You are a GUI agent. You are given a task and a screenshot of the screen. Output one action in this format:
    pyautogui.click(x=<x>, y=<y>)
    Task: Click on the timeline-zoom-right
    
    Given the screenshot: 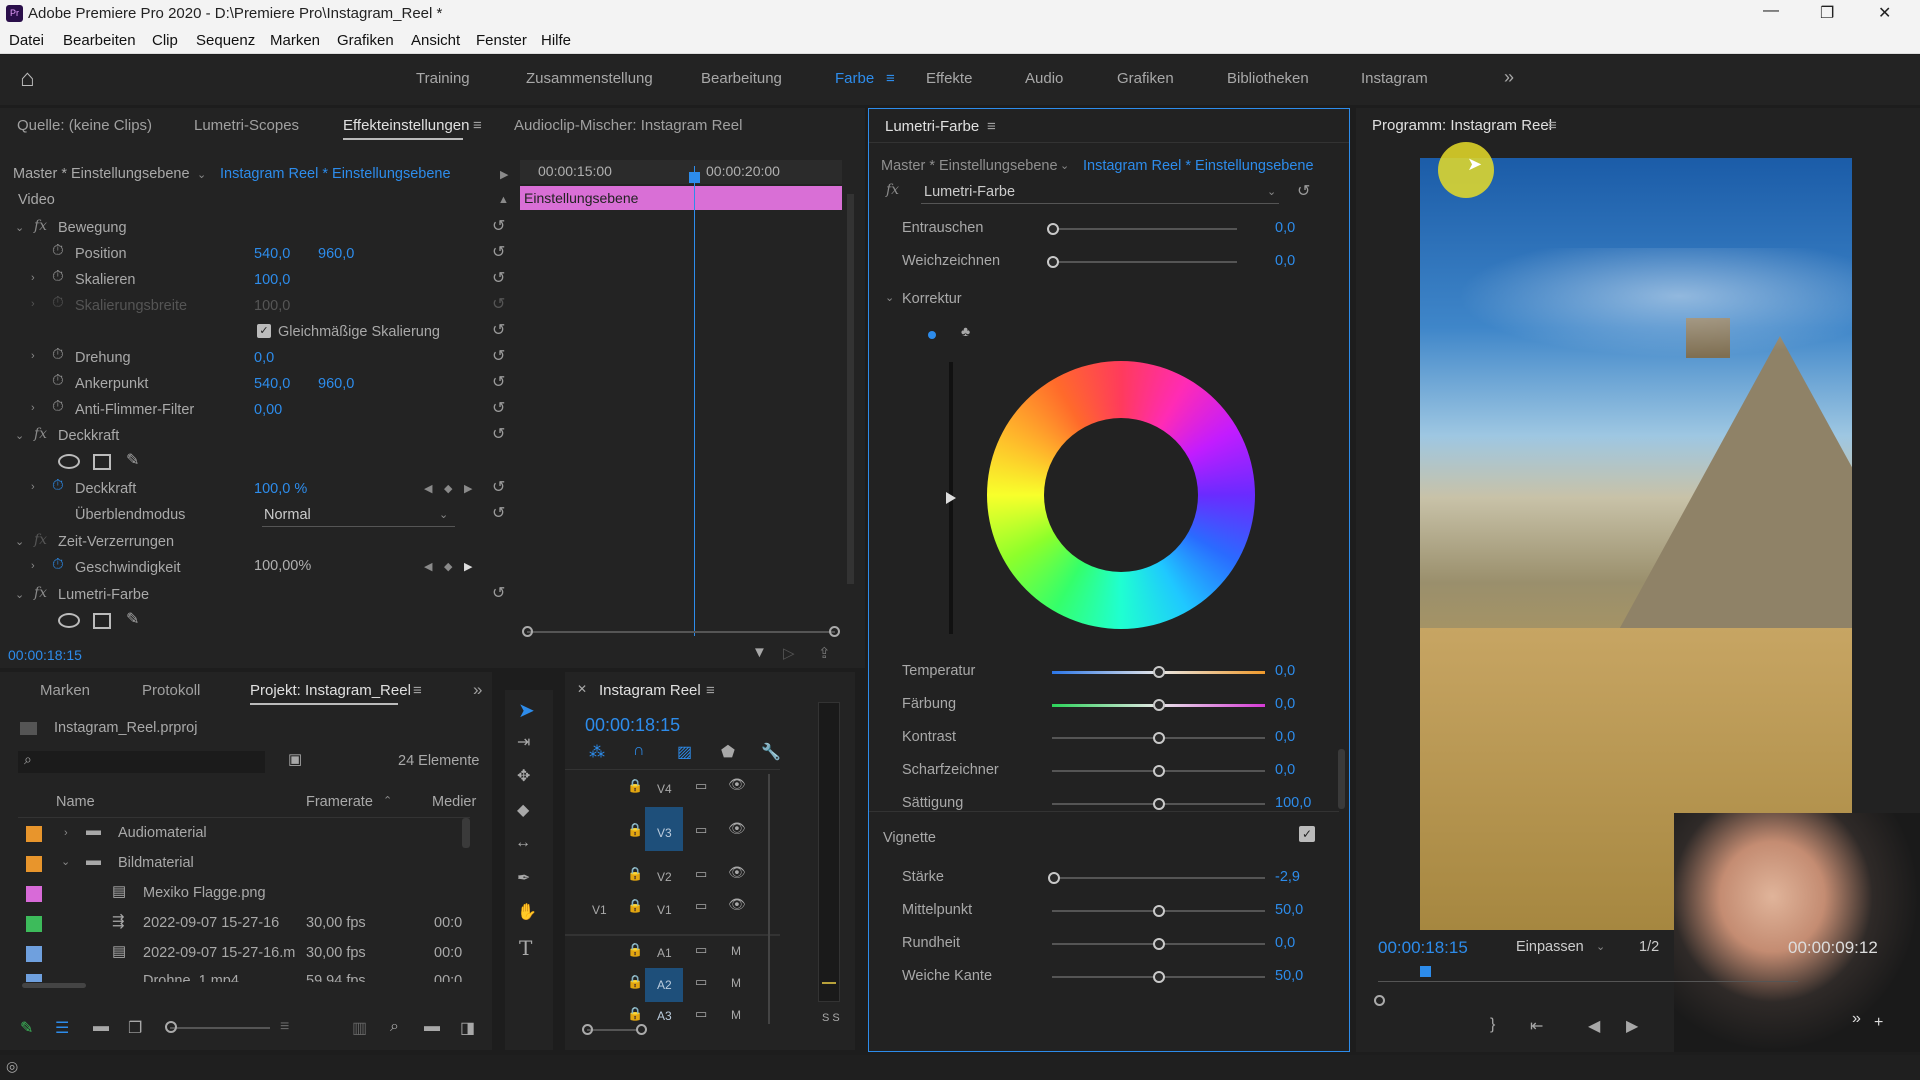 What is the action you would take?
    pyautogui.click(x=641, y=1029)
    